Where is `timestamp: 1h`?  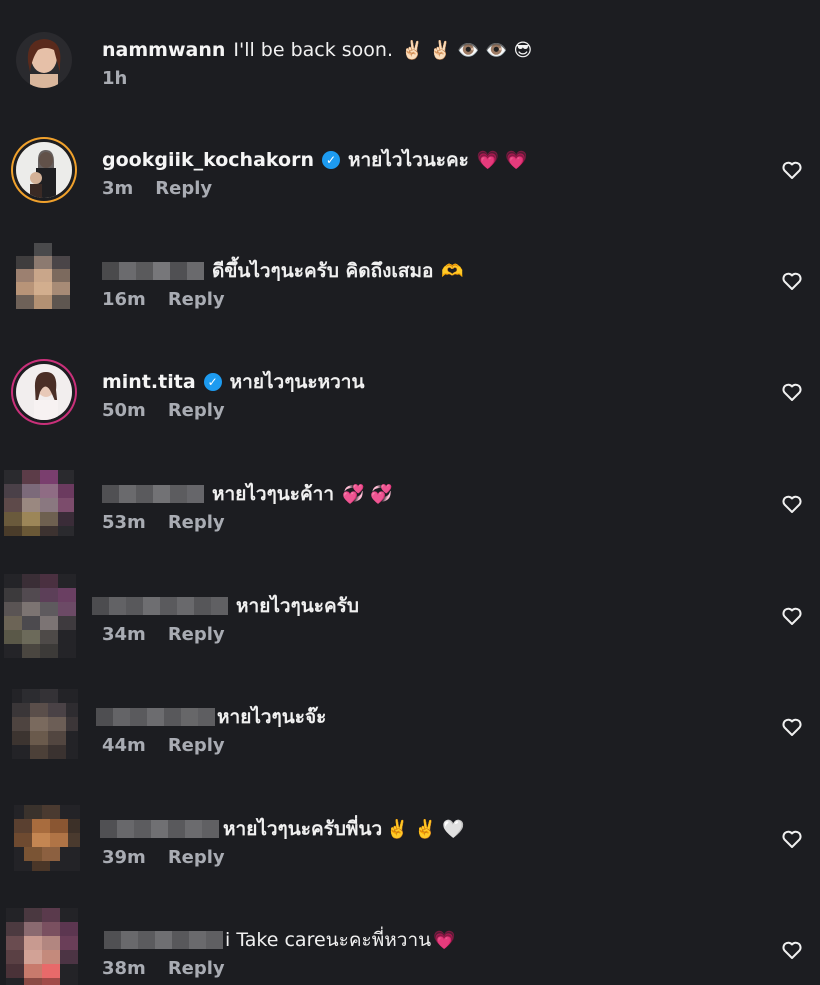
timestamp: 1h is located at coordinates (115, 78).